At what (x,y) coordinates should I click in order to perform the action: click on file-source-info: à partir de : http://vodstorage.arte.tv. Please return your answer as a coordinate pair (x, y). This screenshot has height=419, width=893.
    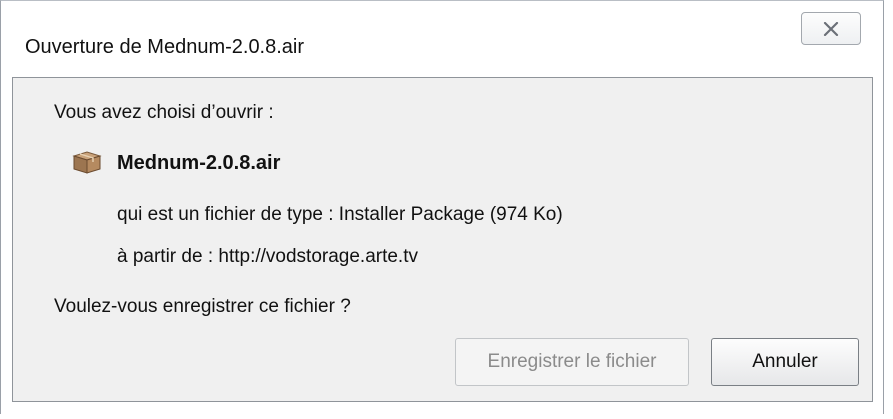
    Looking at the image, I should click on (267, 256).